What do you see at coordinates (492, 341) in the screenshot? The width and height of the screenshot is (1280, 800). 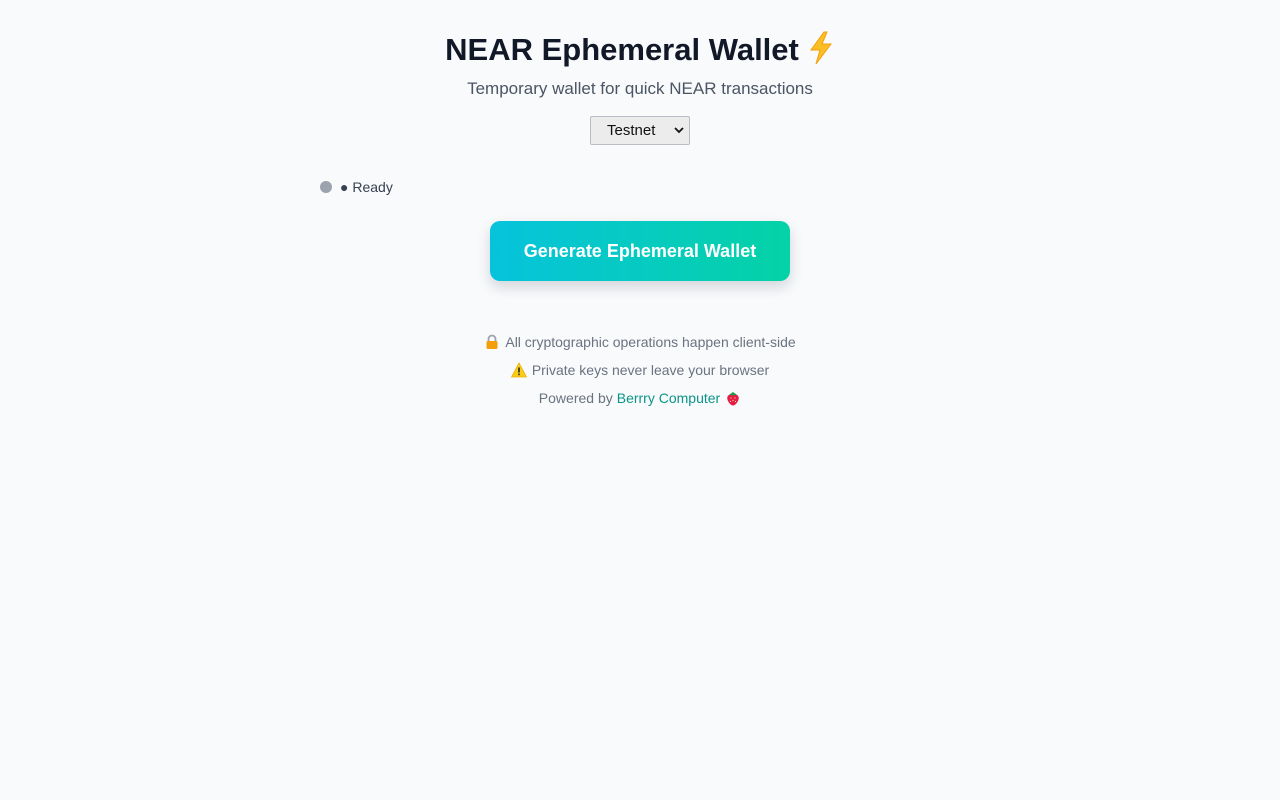 I see `lock-icon` at bounding box center [492, 341].